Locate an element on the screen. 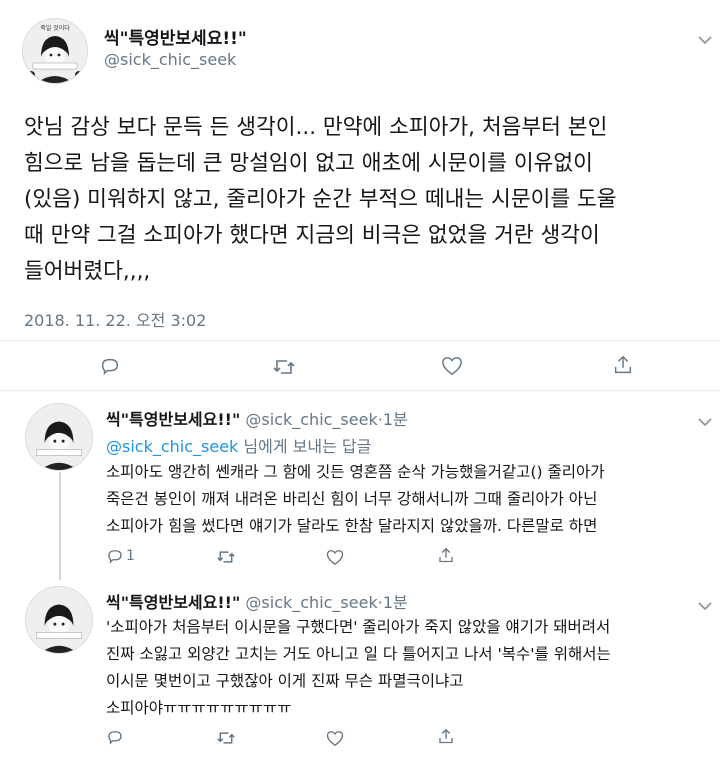 This screenshot has height=758, width=720. thread-line is located at coordinates (60, 526).